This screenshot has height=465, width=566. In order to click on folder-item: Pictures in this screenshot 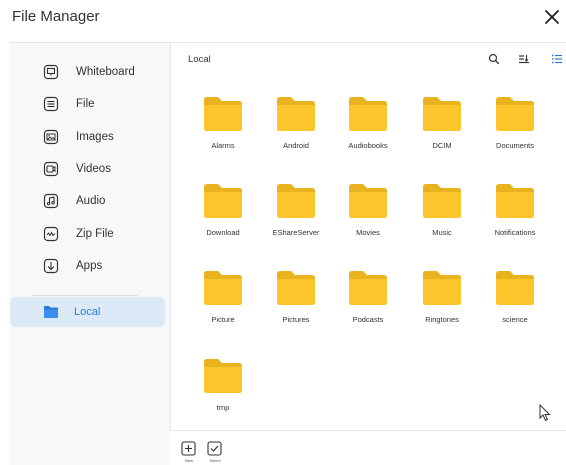, I will do `click(296, 311)`.